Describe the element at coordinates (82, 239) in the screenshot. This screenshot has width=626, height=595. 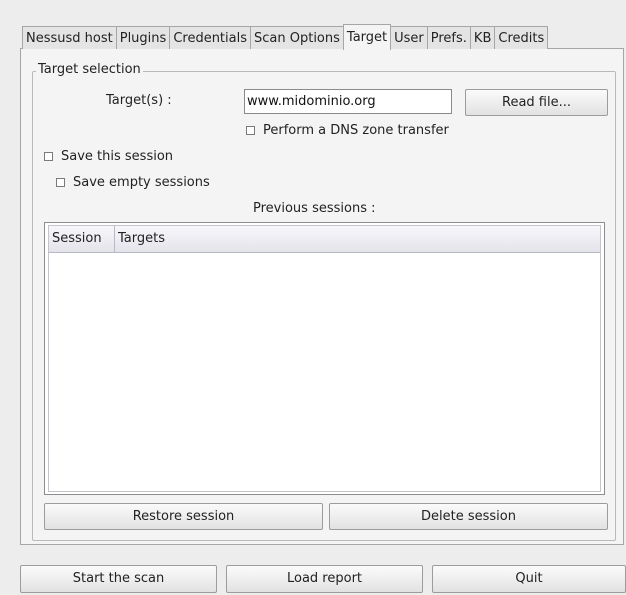
I see `column-header-session: Session` at that location.